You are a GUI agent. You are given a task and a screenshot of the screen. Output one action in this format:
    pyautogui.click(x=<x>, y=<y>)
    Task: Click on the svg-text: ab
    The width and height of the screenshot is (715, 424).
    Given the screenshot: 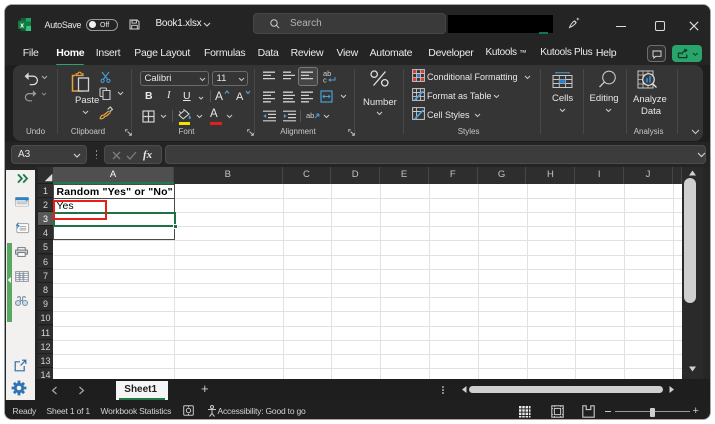 What is the action you would take?
    pyautogui.click(x=310, y=115)
    